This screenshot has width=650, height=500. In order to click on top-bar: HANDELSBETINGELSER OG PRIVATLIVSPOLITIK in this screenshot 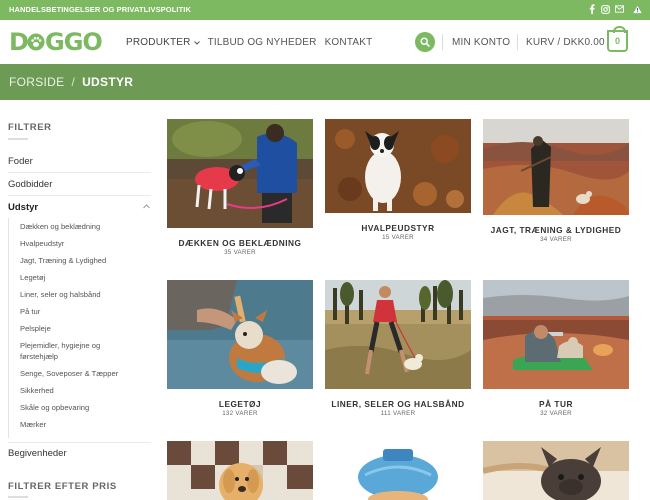, I will do `click(325, 10)`.